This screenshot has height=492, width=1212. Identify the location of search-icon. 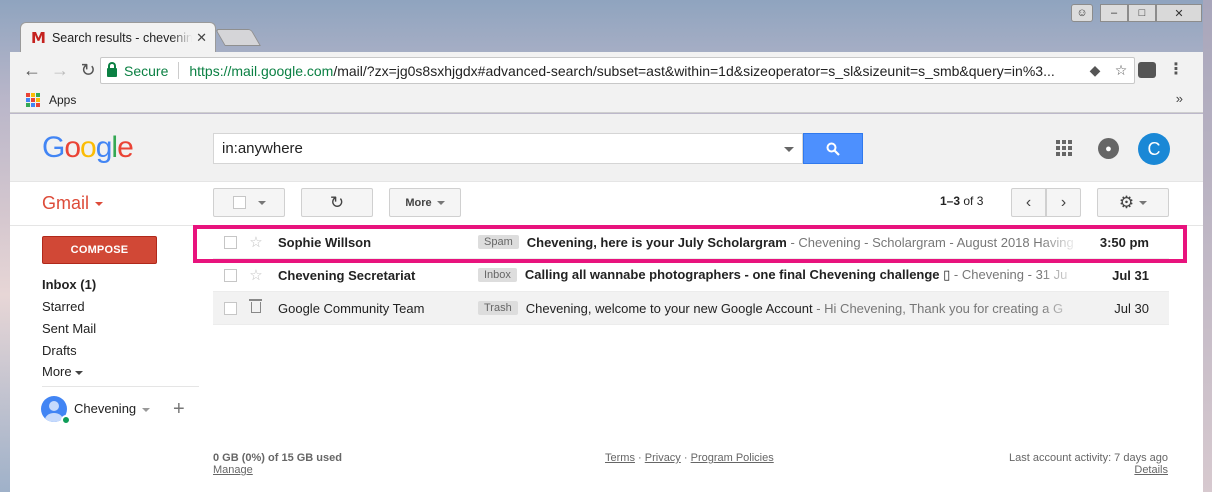
(833, 149).